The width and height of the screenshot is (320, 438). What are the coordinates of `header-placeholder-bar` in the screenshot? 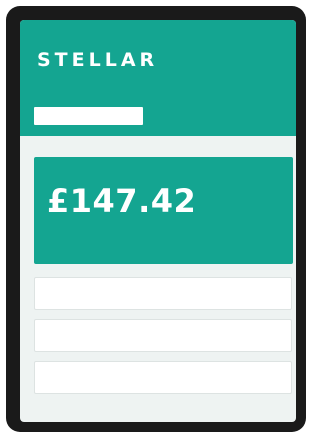 It's located at (88, 116).